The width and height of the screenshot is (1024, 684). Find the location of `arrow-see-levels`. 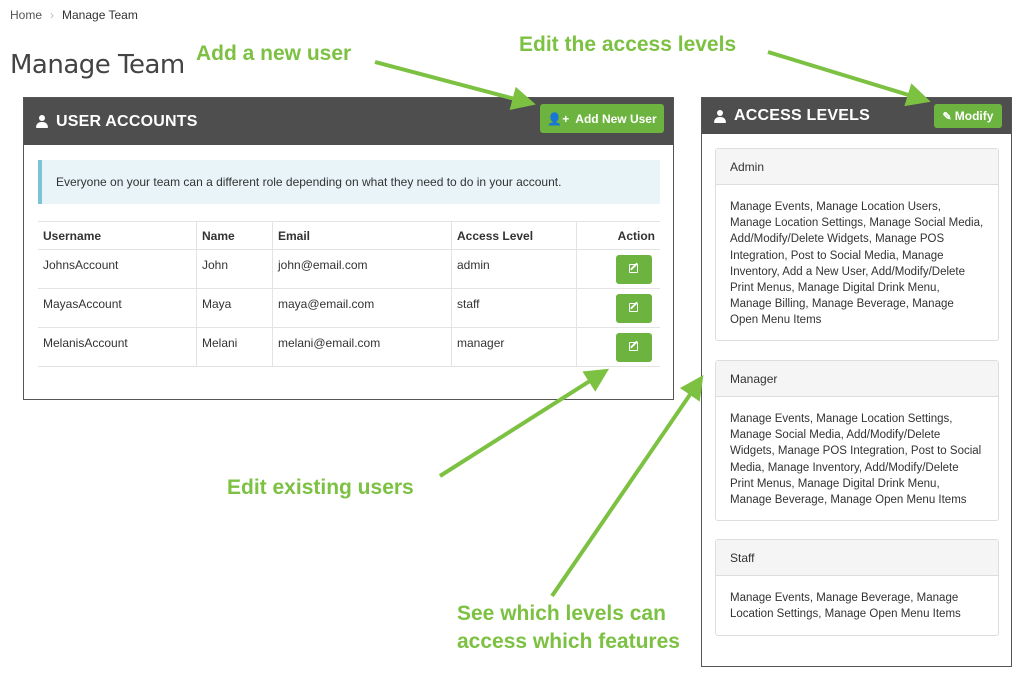

arrow-see-levels is located at coordinates (627, 486).